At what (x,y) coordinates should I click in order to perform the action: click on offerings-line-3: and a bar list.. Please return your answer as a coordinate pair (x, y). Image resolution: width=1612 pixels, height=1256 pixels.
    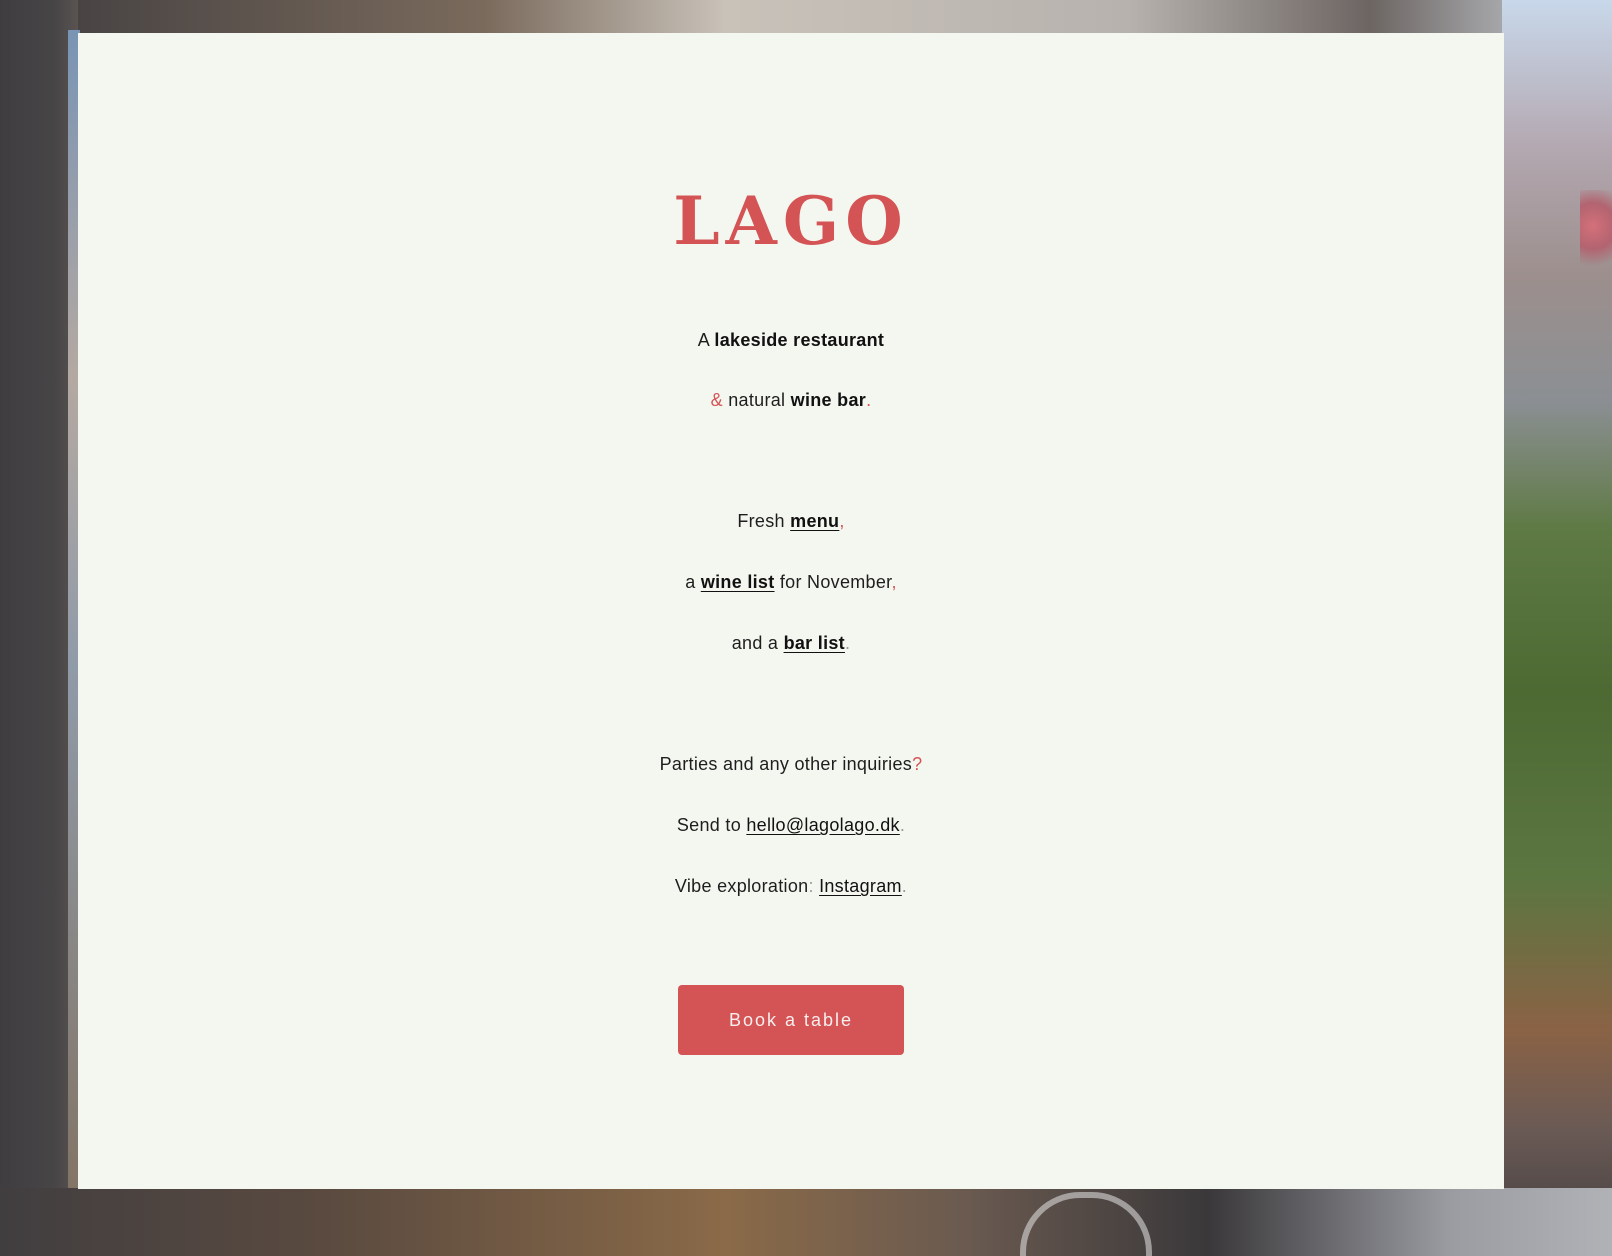
    Looking at the image, I should click on (791, 643).